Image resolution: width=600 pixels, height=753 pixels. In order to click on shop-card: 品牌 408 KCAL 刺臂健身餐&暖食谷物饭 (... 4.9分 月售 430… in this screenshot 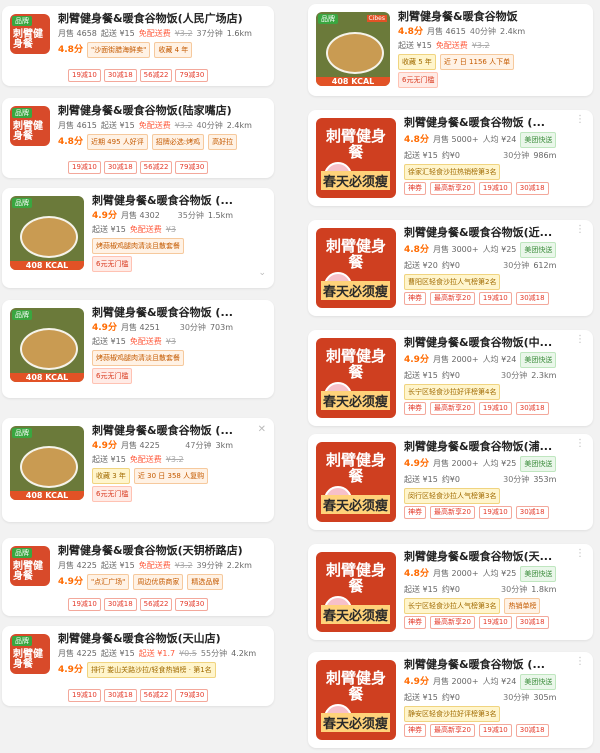, I will do `click(138, 238)`.